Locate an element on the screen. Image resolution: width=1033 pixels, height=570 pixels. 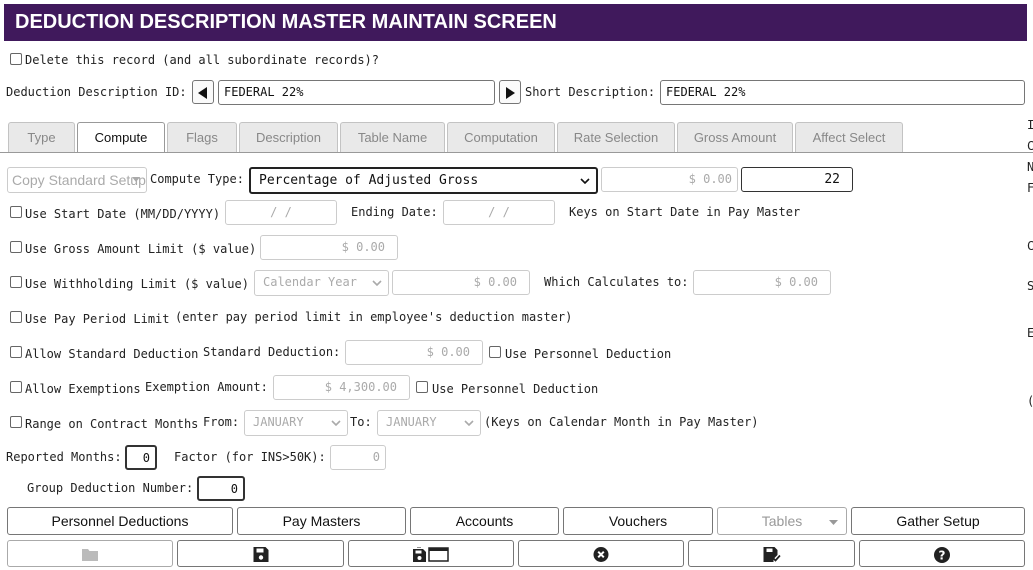
from-month-select: JANUARY is located at coordinates (296, 423).